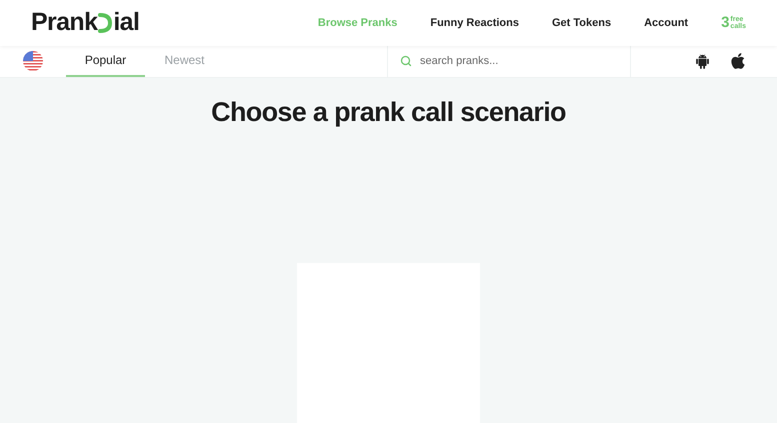  What do you see at coordinates (105, 61) in the screenshot?
I see `tab: Popular` at bounding box center [105, 61].